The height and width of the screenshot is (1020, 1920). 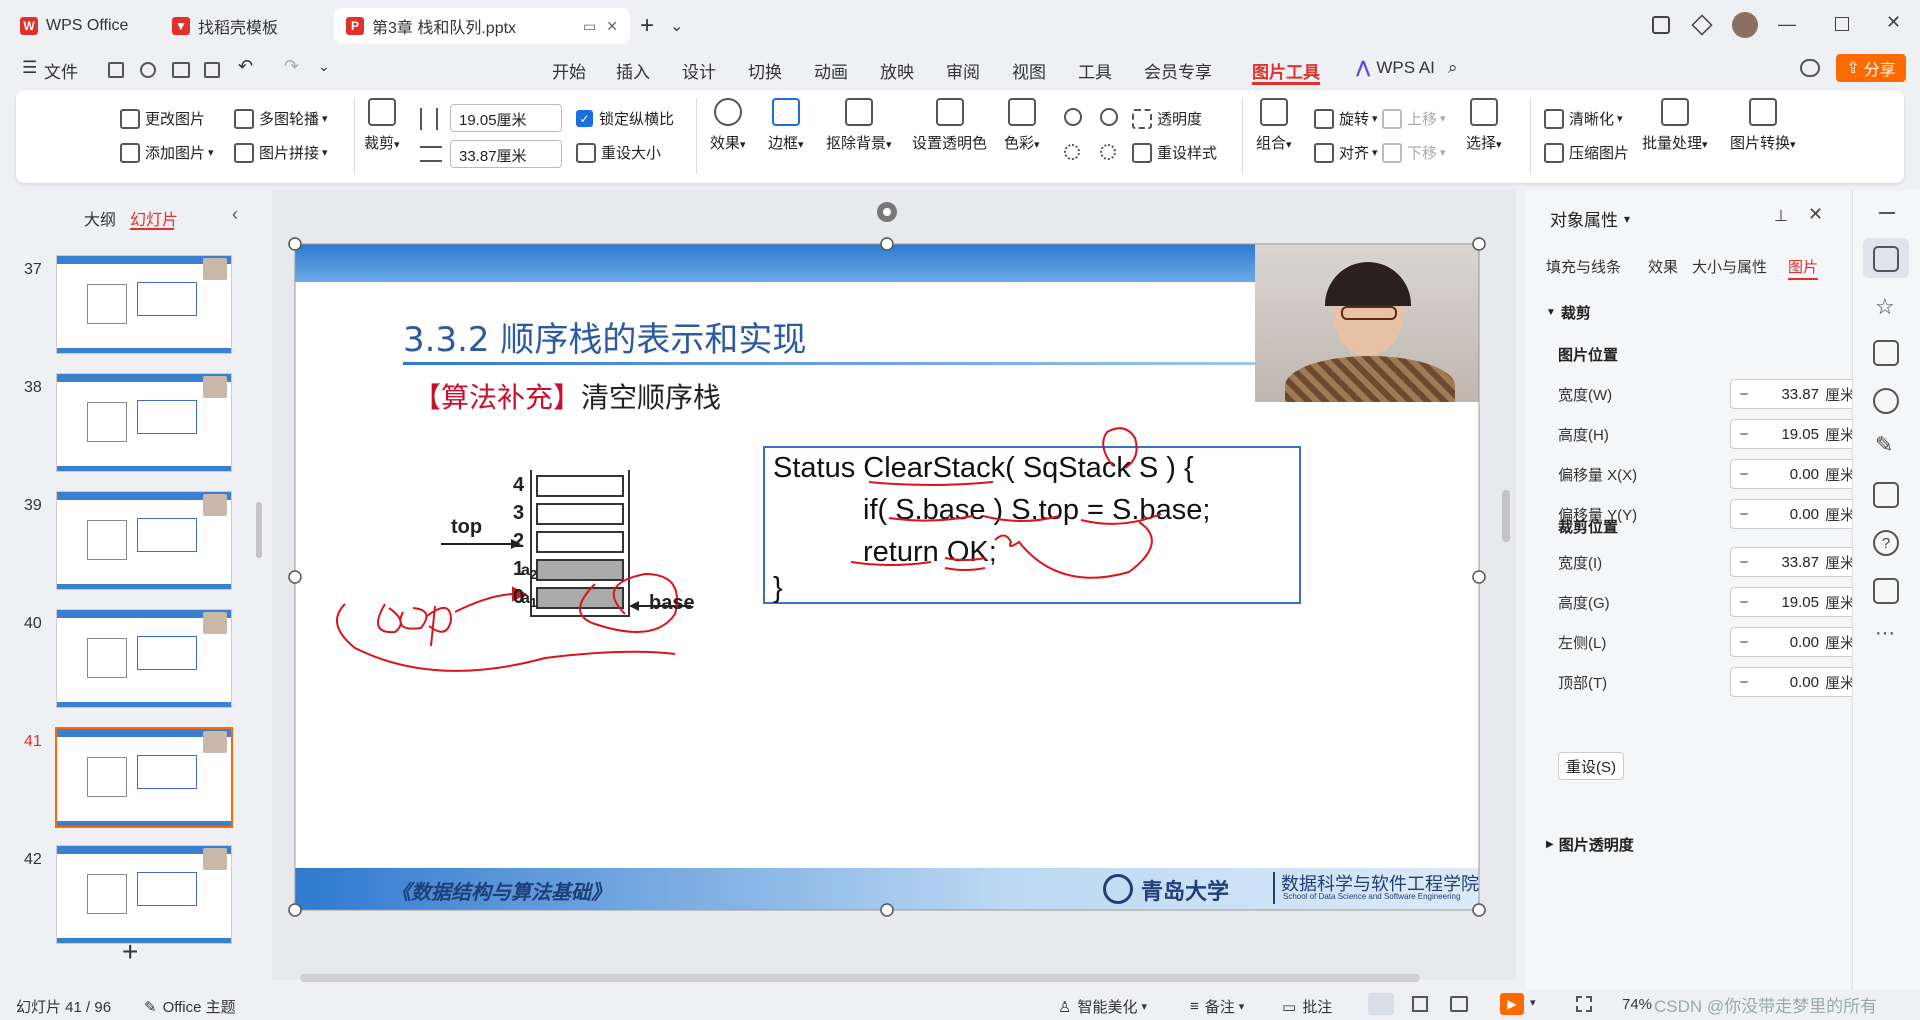 What do you see at coordinates (1791, 562) in the screenshot?
I see `stepper-value: 33.87` at bounding box center [1791, 562].